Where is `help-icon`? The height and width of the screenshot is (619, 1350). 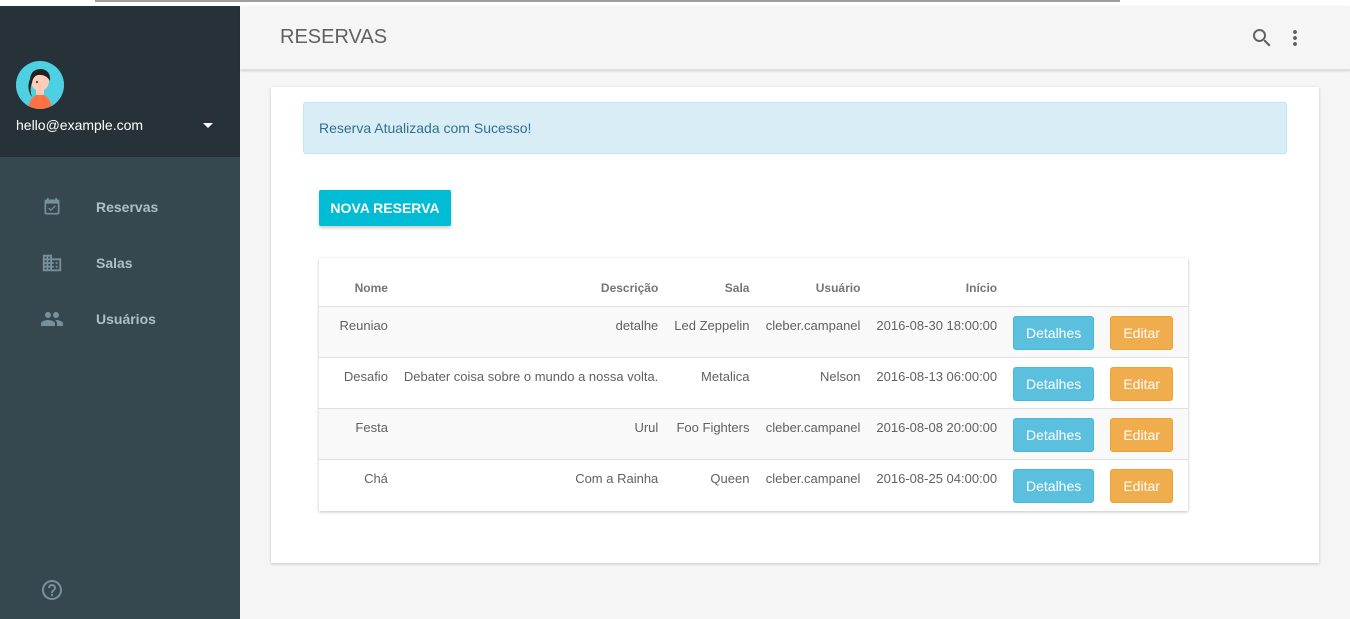
help-icon is located at coordinates (52, 590).